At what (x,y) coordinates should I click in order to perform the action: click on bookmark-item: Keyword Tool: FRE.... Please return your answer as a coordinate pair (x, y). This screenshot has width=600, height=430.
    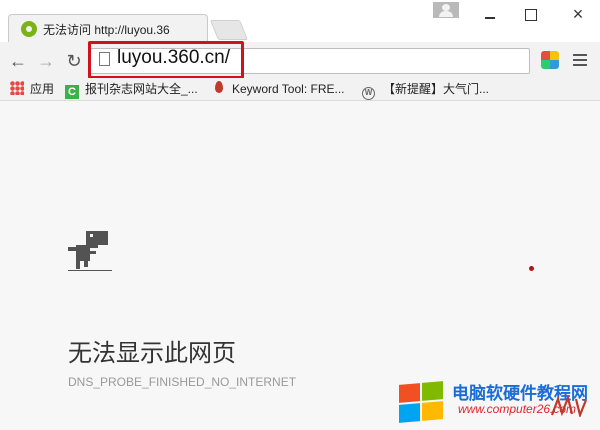
    Looking at the image, I should click on (279, 89).